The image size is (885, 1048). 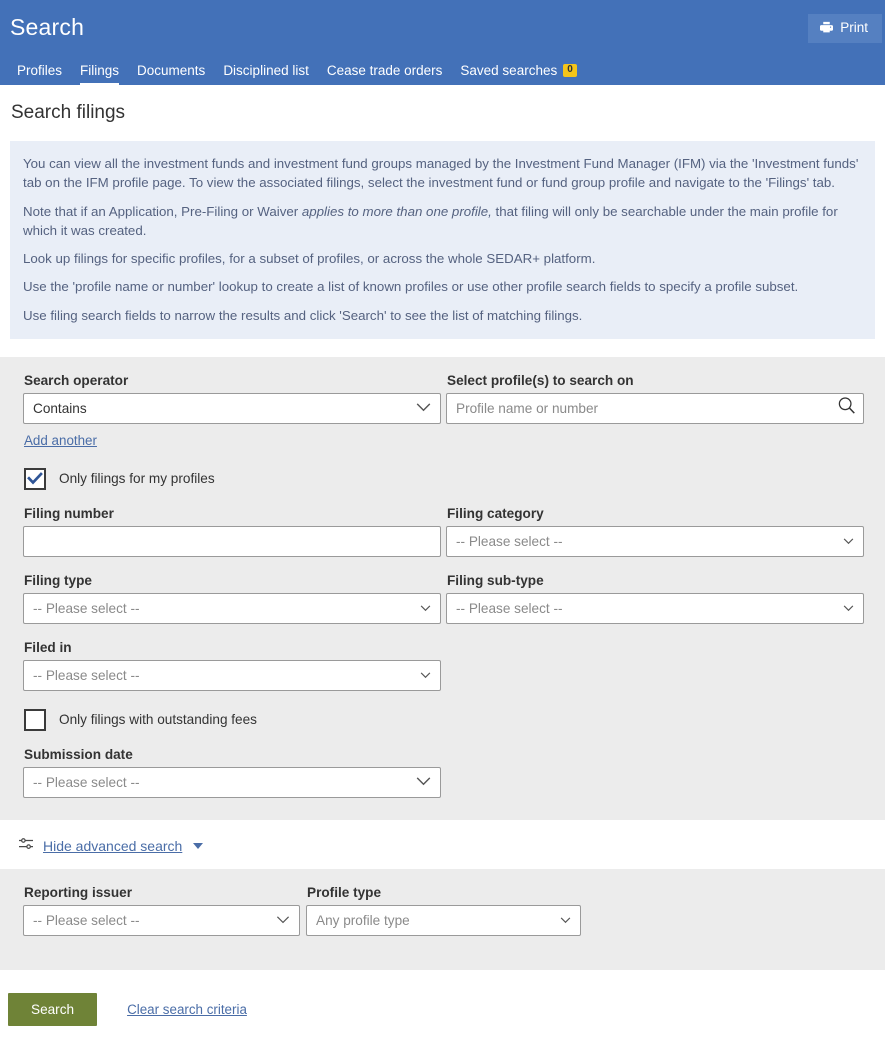 I want to click on outstanding-fees-checkbox, so click(x=35, y=719).